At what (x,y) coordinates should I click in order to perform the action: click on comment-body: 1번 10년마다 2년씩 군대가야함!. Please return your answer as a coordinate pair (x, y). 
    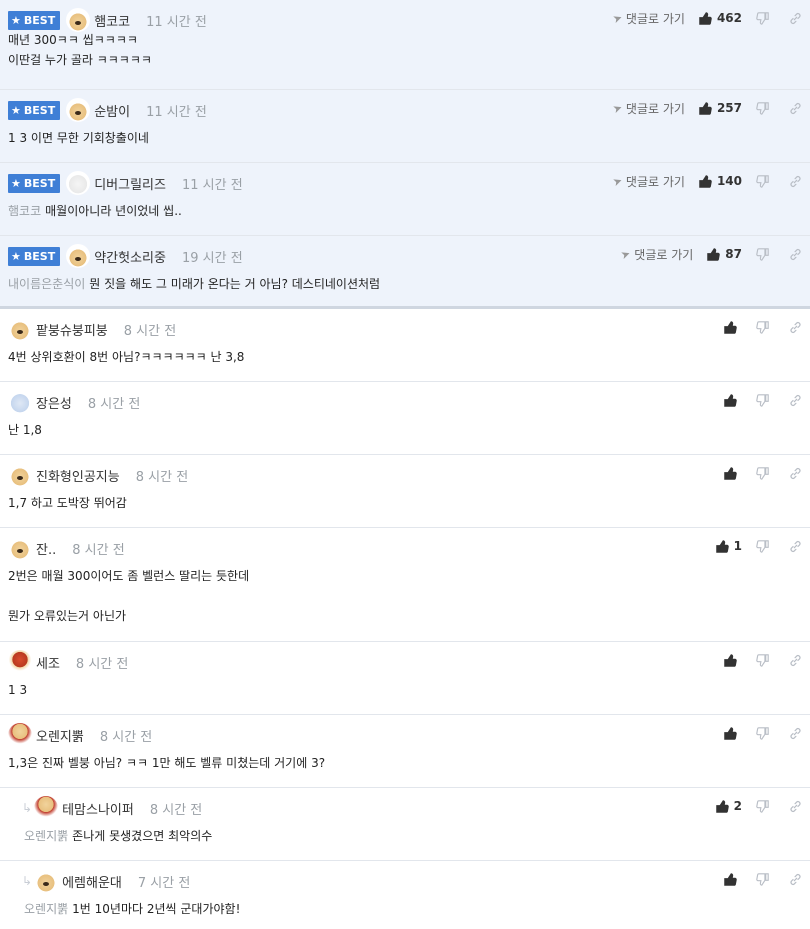
    Looking at the image, I should click on (156, 909).